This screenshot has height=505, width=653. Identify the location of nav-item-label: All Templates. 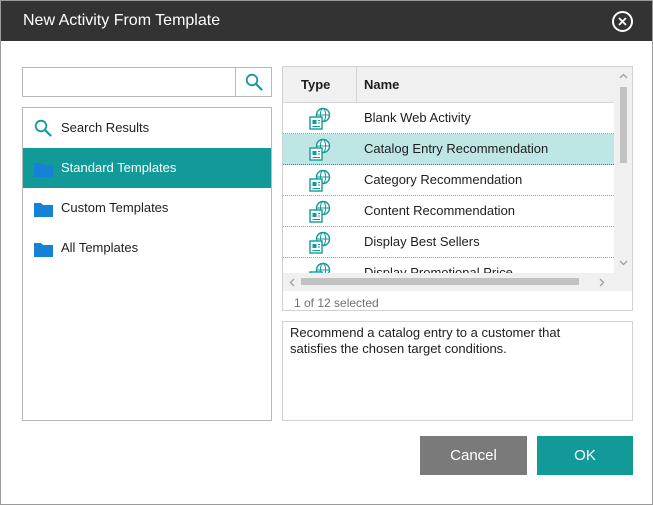
(100, 247).